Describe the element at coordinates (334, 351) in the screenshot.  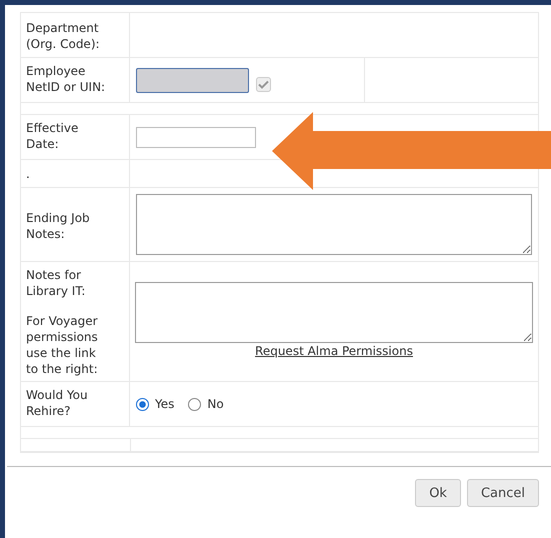
I see `permissions-link: Request Alma Permissions` at that location.